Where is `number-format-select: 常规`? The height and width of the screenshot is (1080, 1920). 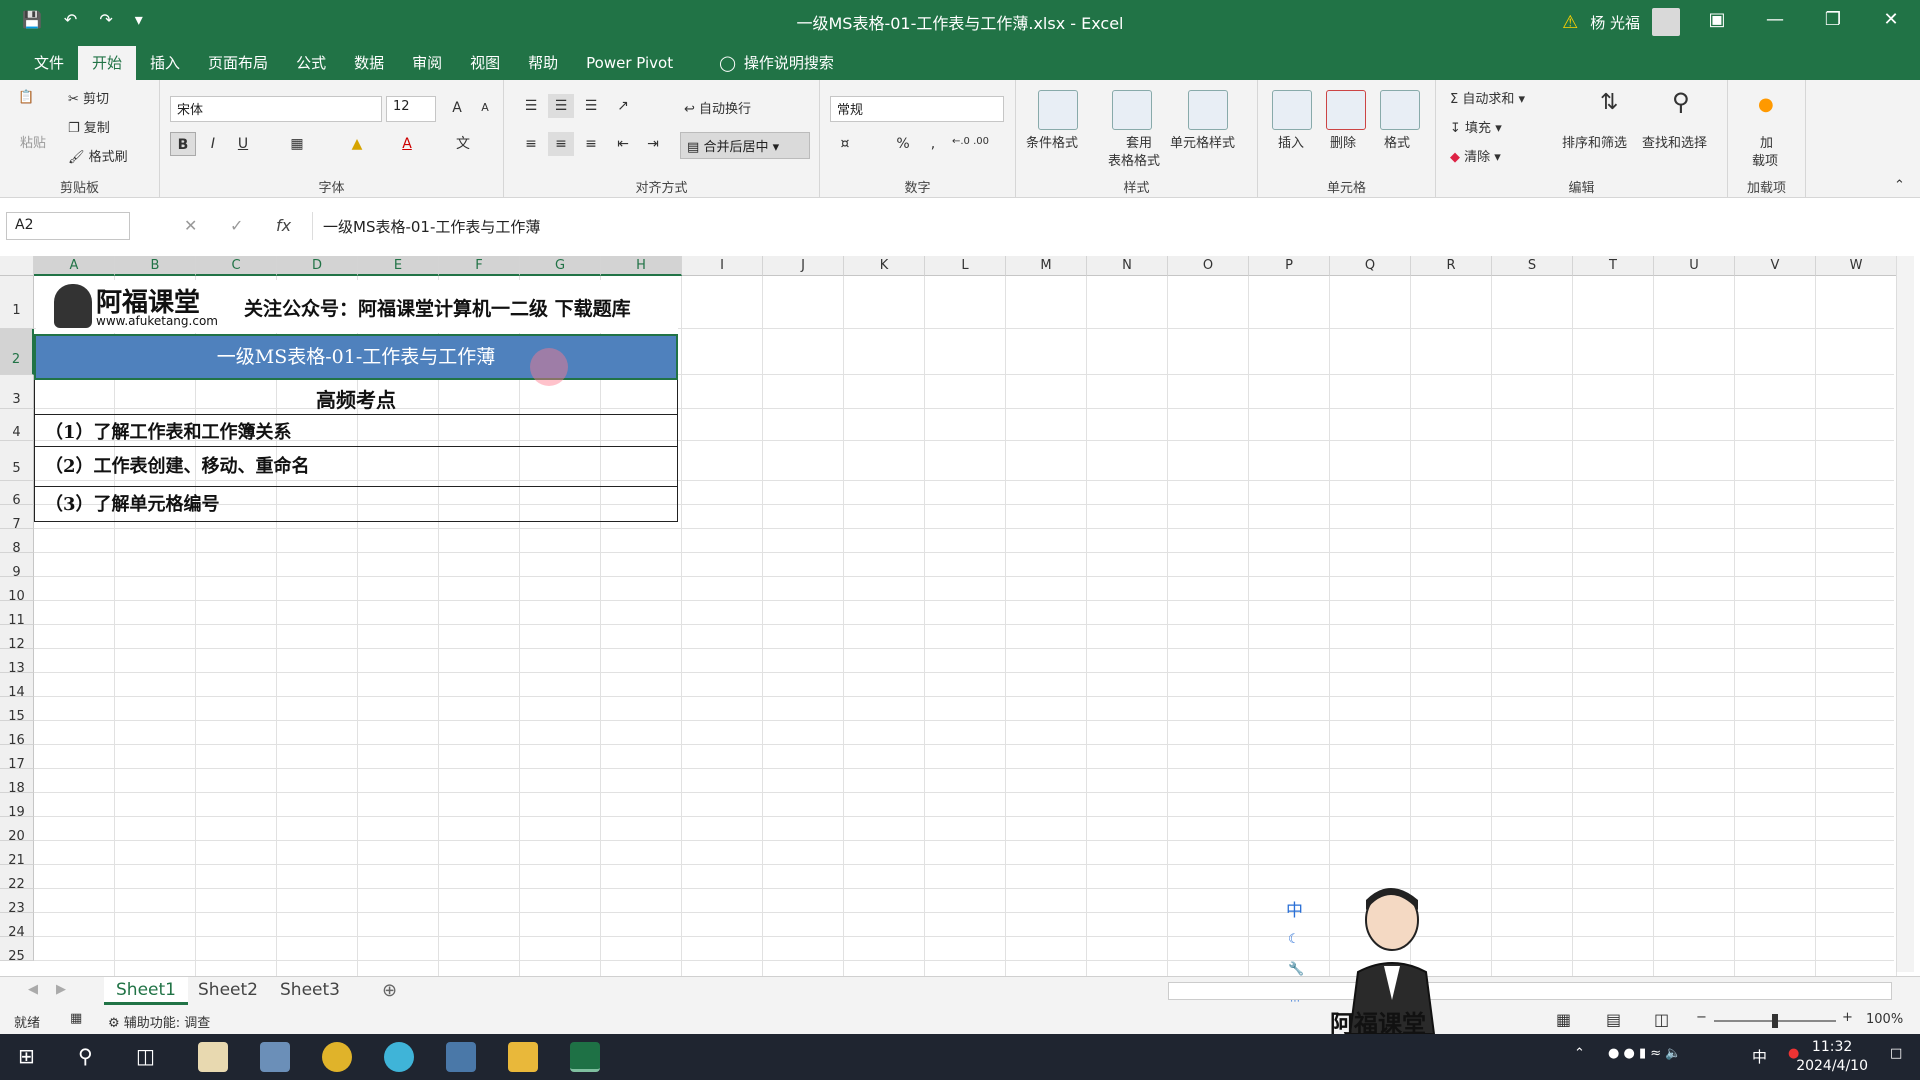
number-format-select: 常规 is located at coordinates (917, 109).